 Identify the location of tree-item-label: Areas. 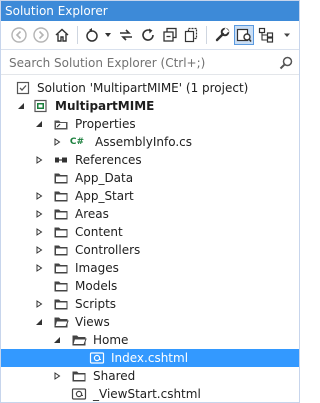
(92, 214).